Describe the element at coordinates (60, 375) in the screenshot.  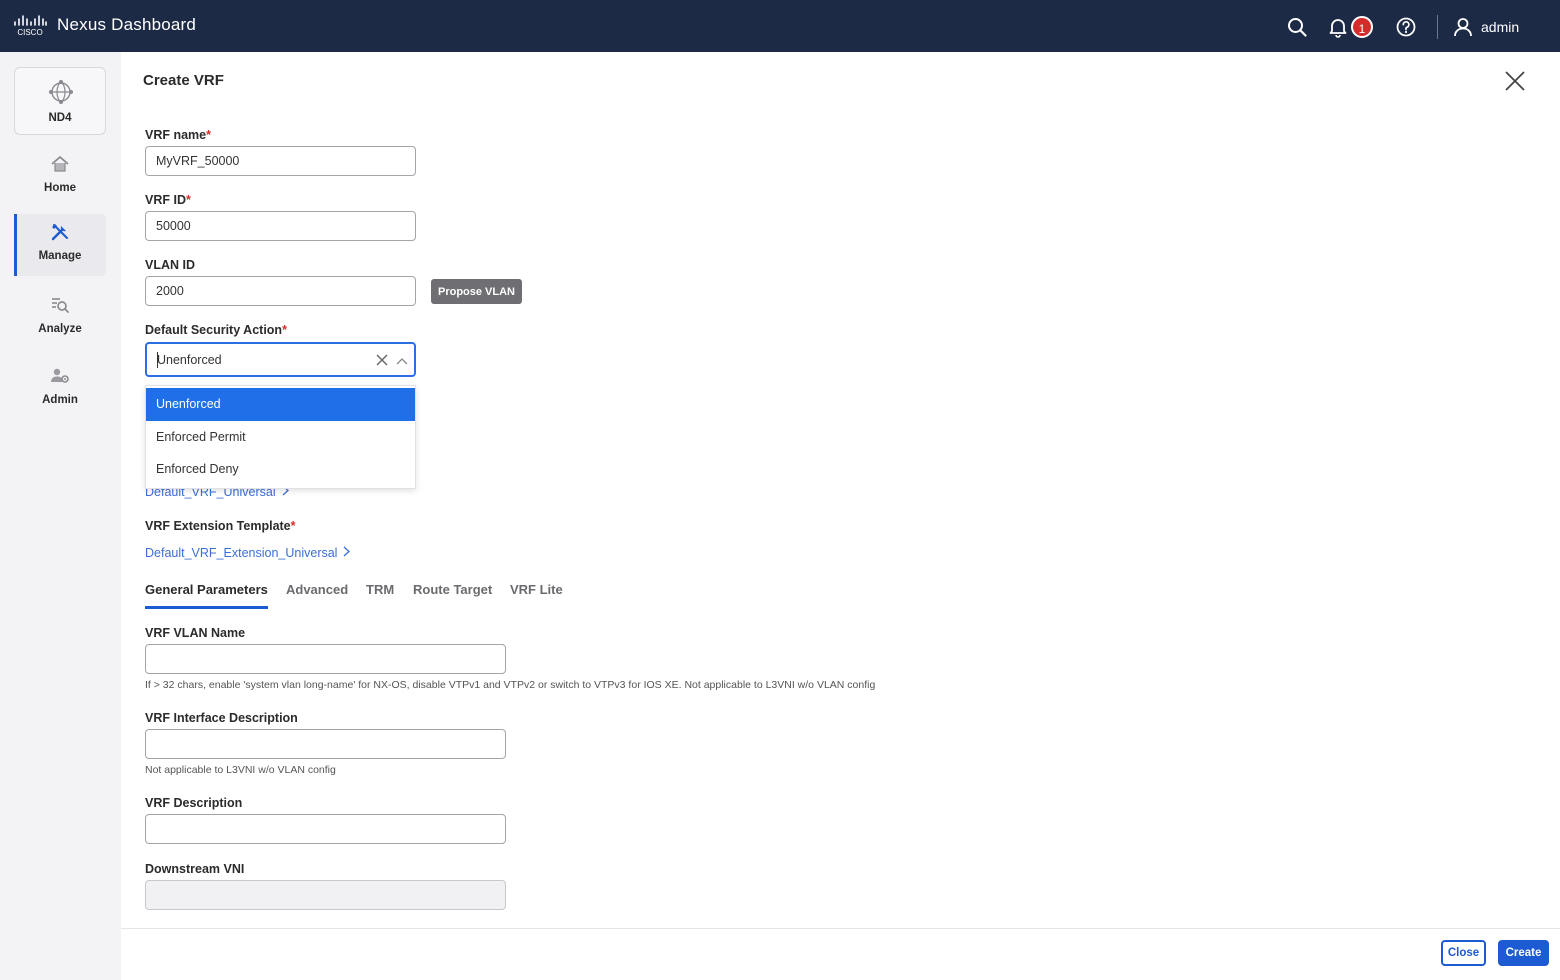
I see `admin-icon` at that location.